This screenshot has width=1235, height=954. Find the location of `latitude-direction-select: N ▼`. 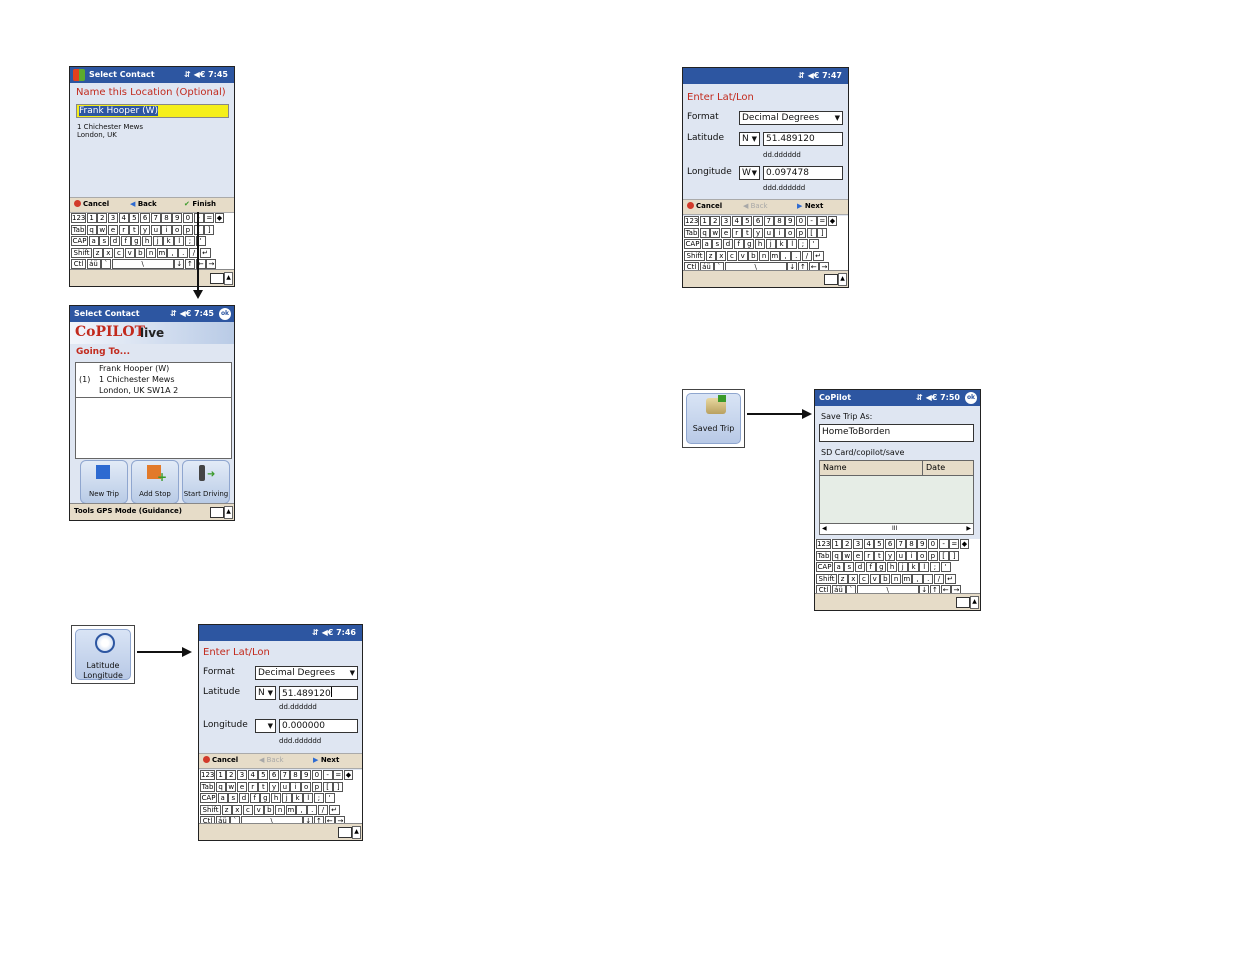

latitude-direction-select: N ▼ is located at coordinates (749, 139).